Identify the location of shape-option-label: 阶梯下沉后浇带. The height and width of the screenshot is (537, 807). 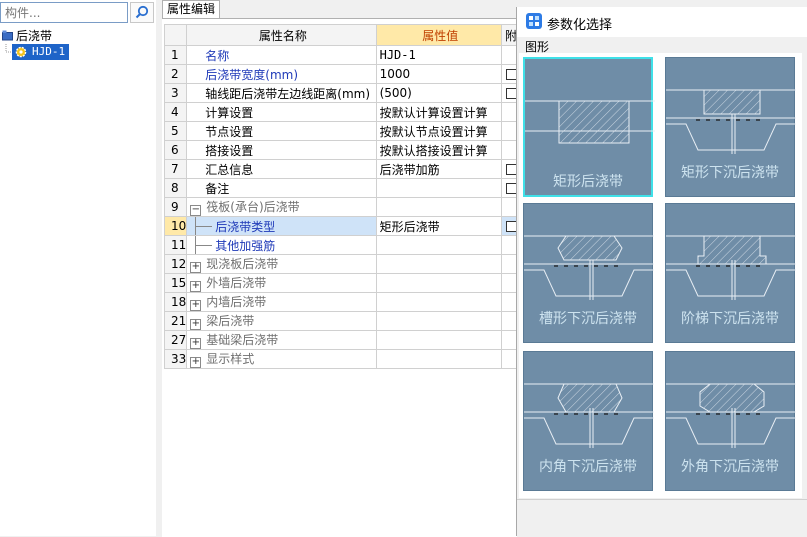
(730, 319).